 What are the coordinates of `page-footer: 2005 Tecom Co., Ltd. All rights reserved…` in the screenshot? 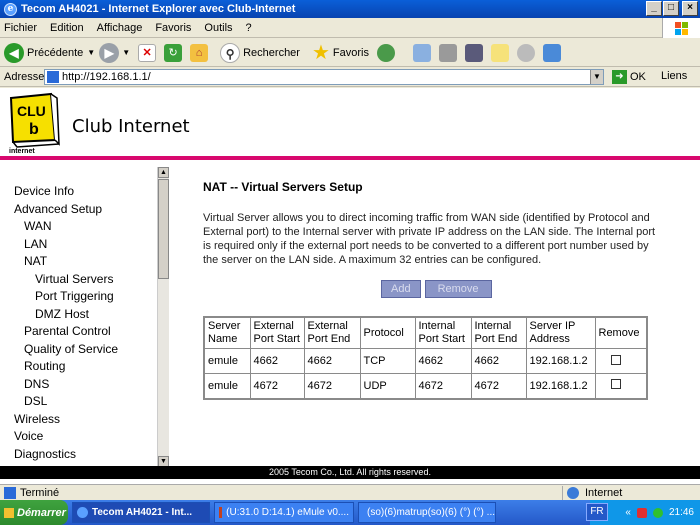 It's located at (350, 472).